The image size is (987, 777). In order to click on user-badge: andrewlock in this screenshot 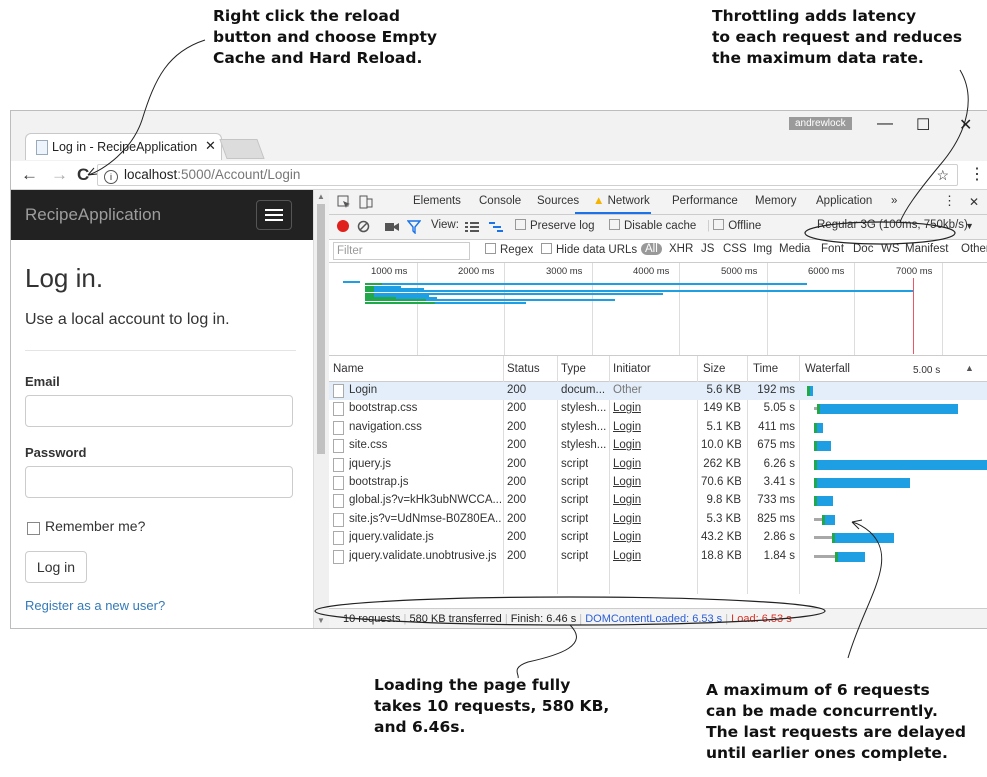, I will do `click(820, 123)`.